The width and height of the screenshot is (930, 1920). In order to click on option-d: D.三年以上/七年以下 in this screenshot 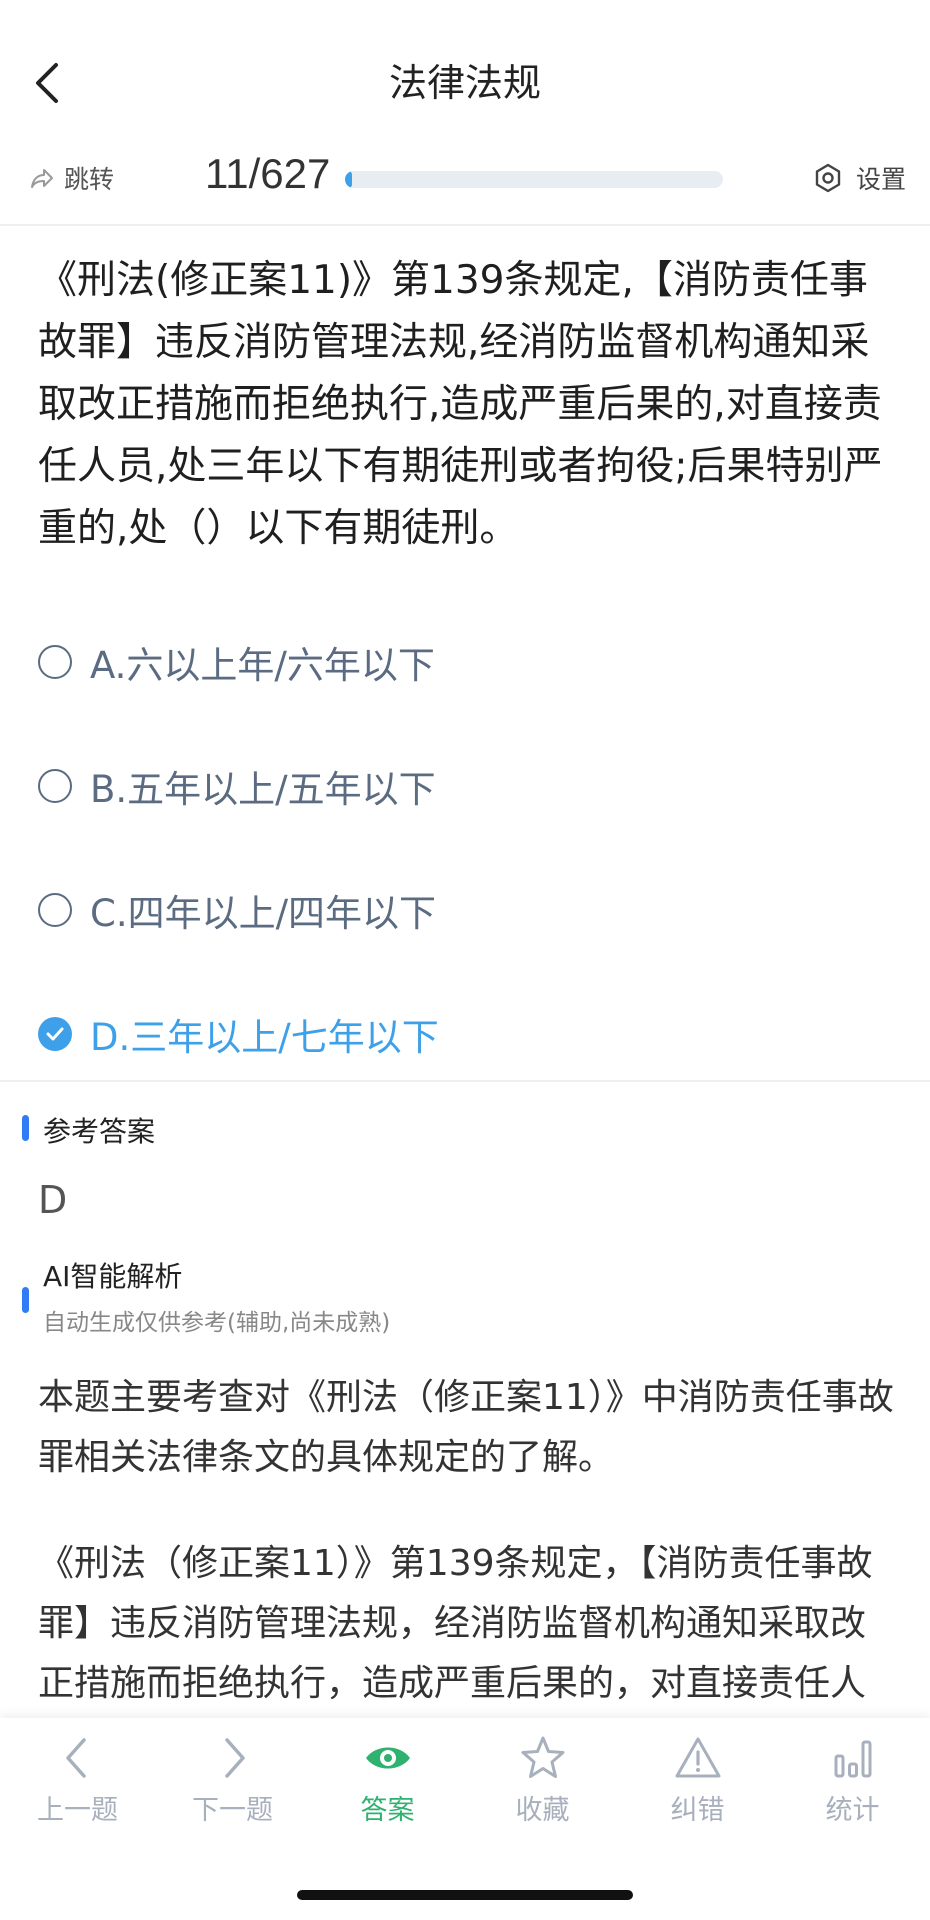, I will do `click(468, 1034)`.